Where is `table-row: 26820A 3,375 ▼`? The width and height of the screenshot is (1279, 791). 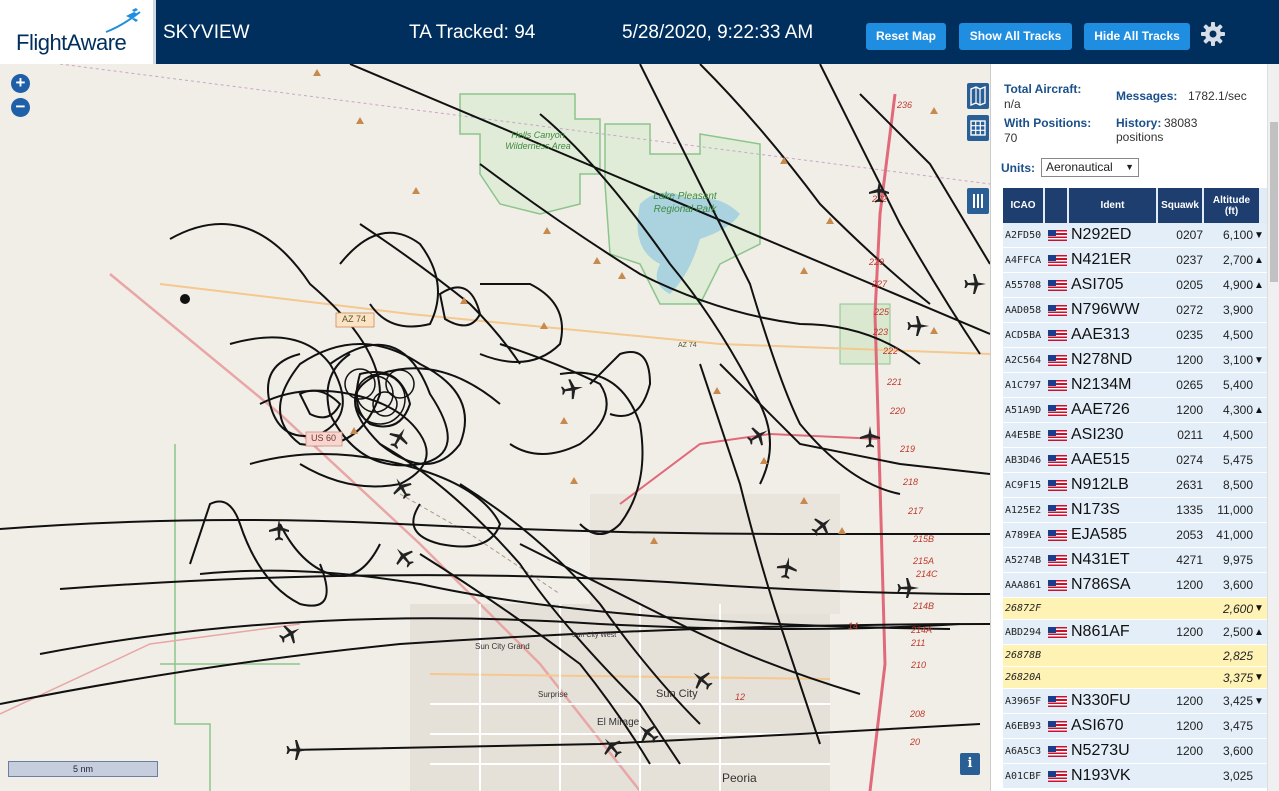
table-row: 26820A 3,375 ▼ is located at coordinates (1135, 678).